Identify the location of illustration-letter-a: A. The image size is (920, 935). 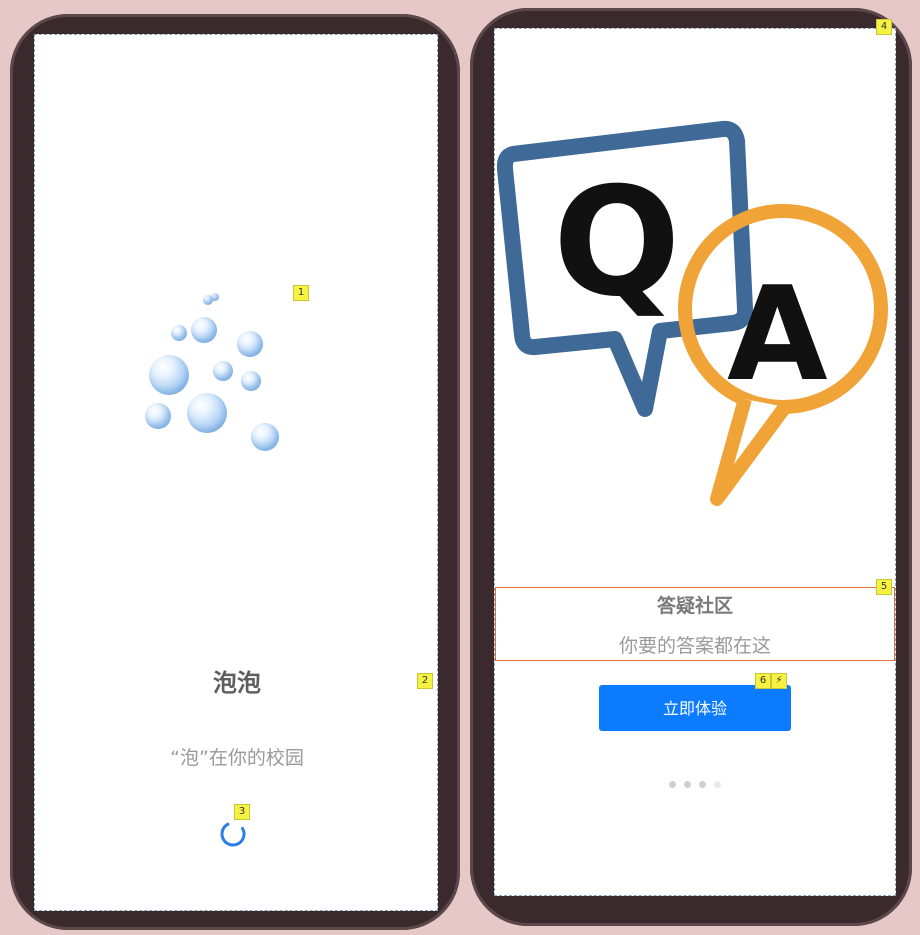
(777, 334).